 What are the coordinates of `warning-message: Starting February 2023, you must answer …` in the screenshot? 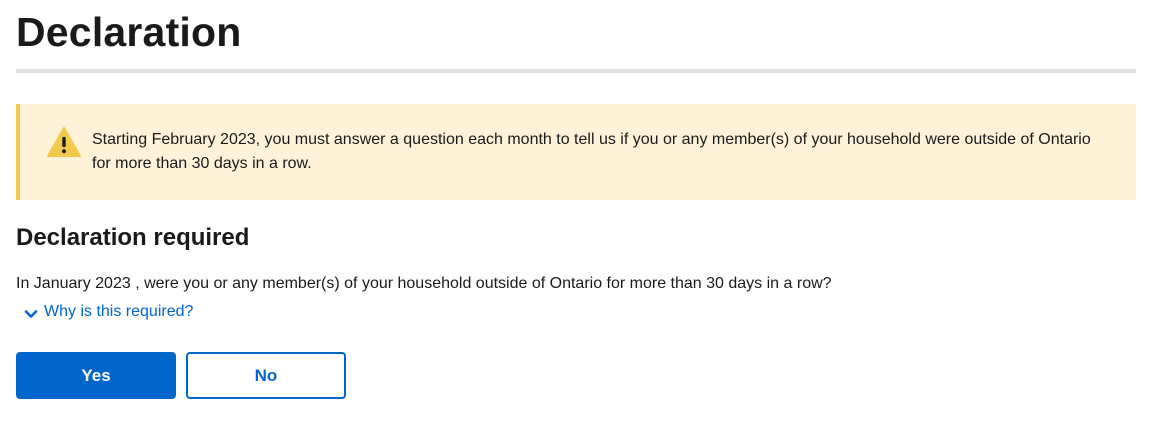 It's located at (591, 151).